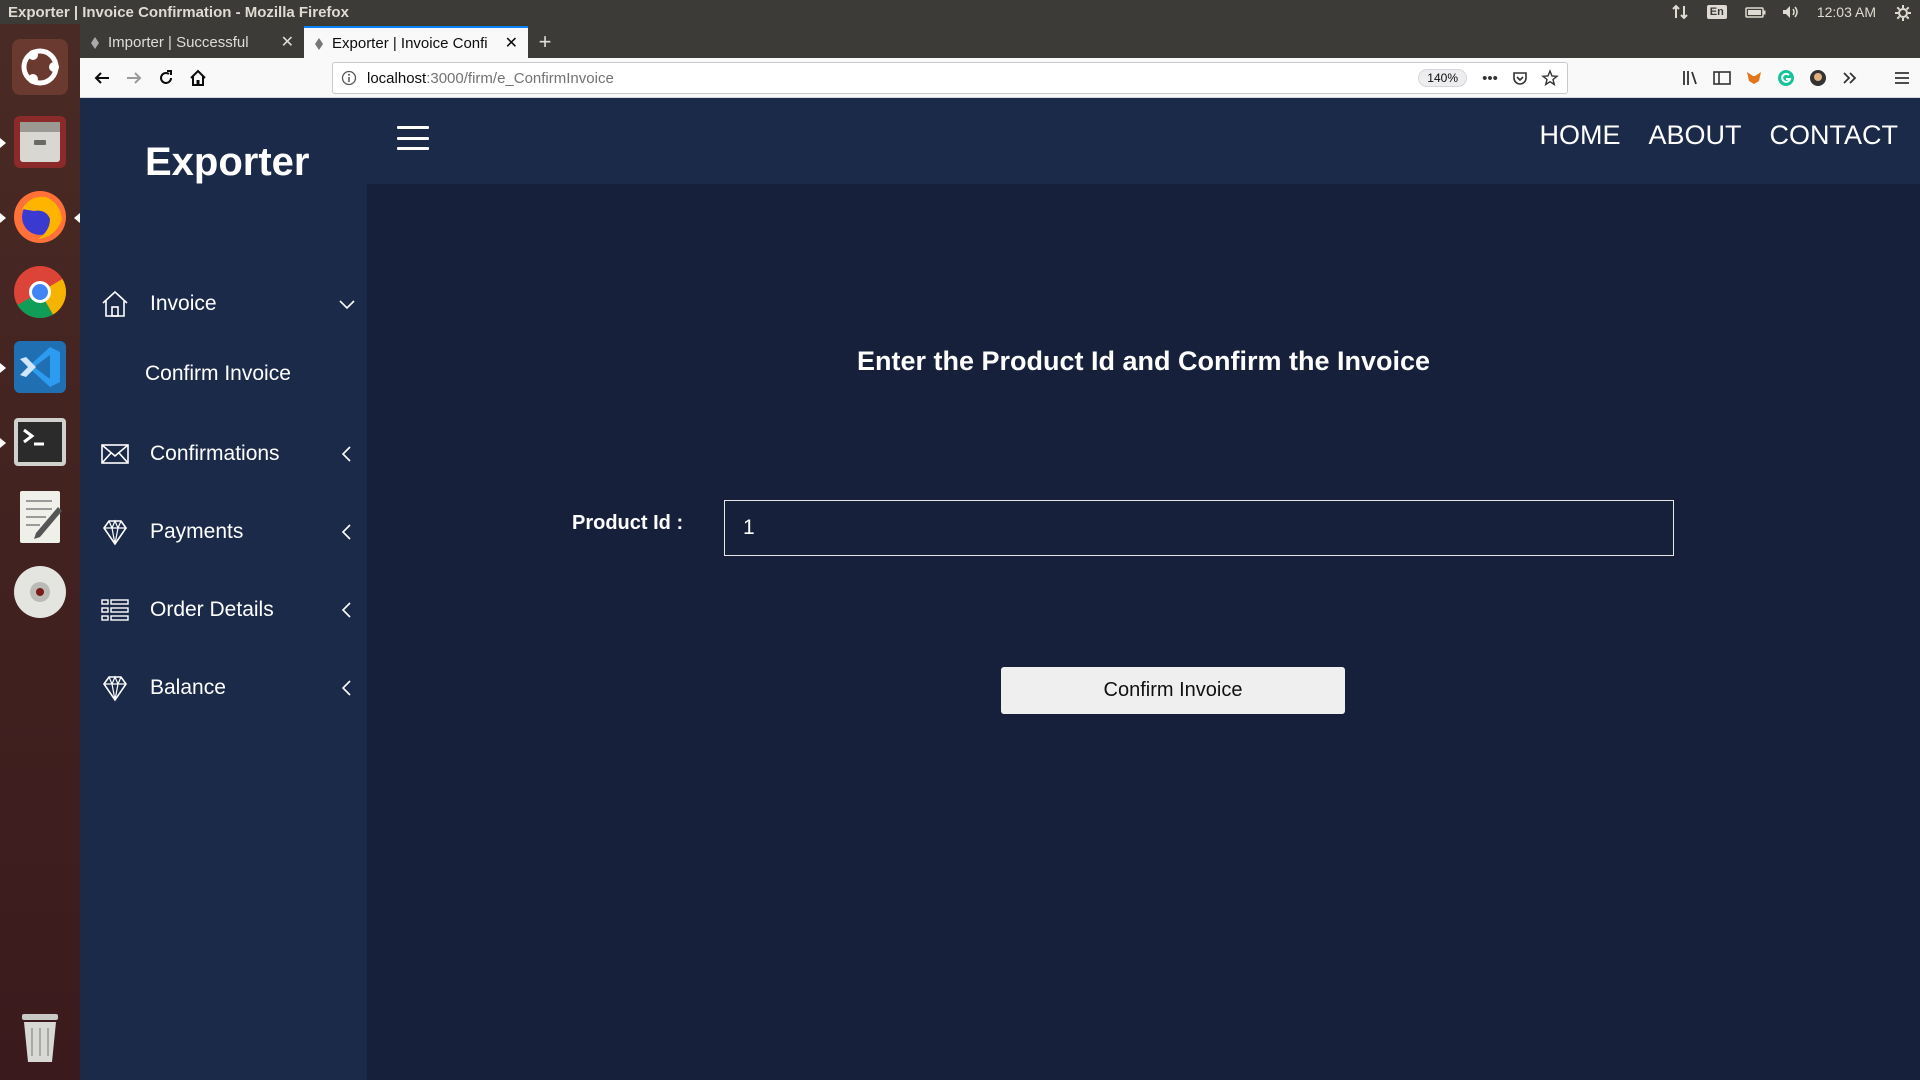 The width and height of the screenshot is (1920, 1080). I want to click on app-header: HOME ABOUT CONTACT, so click(1143, 141).